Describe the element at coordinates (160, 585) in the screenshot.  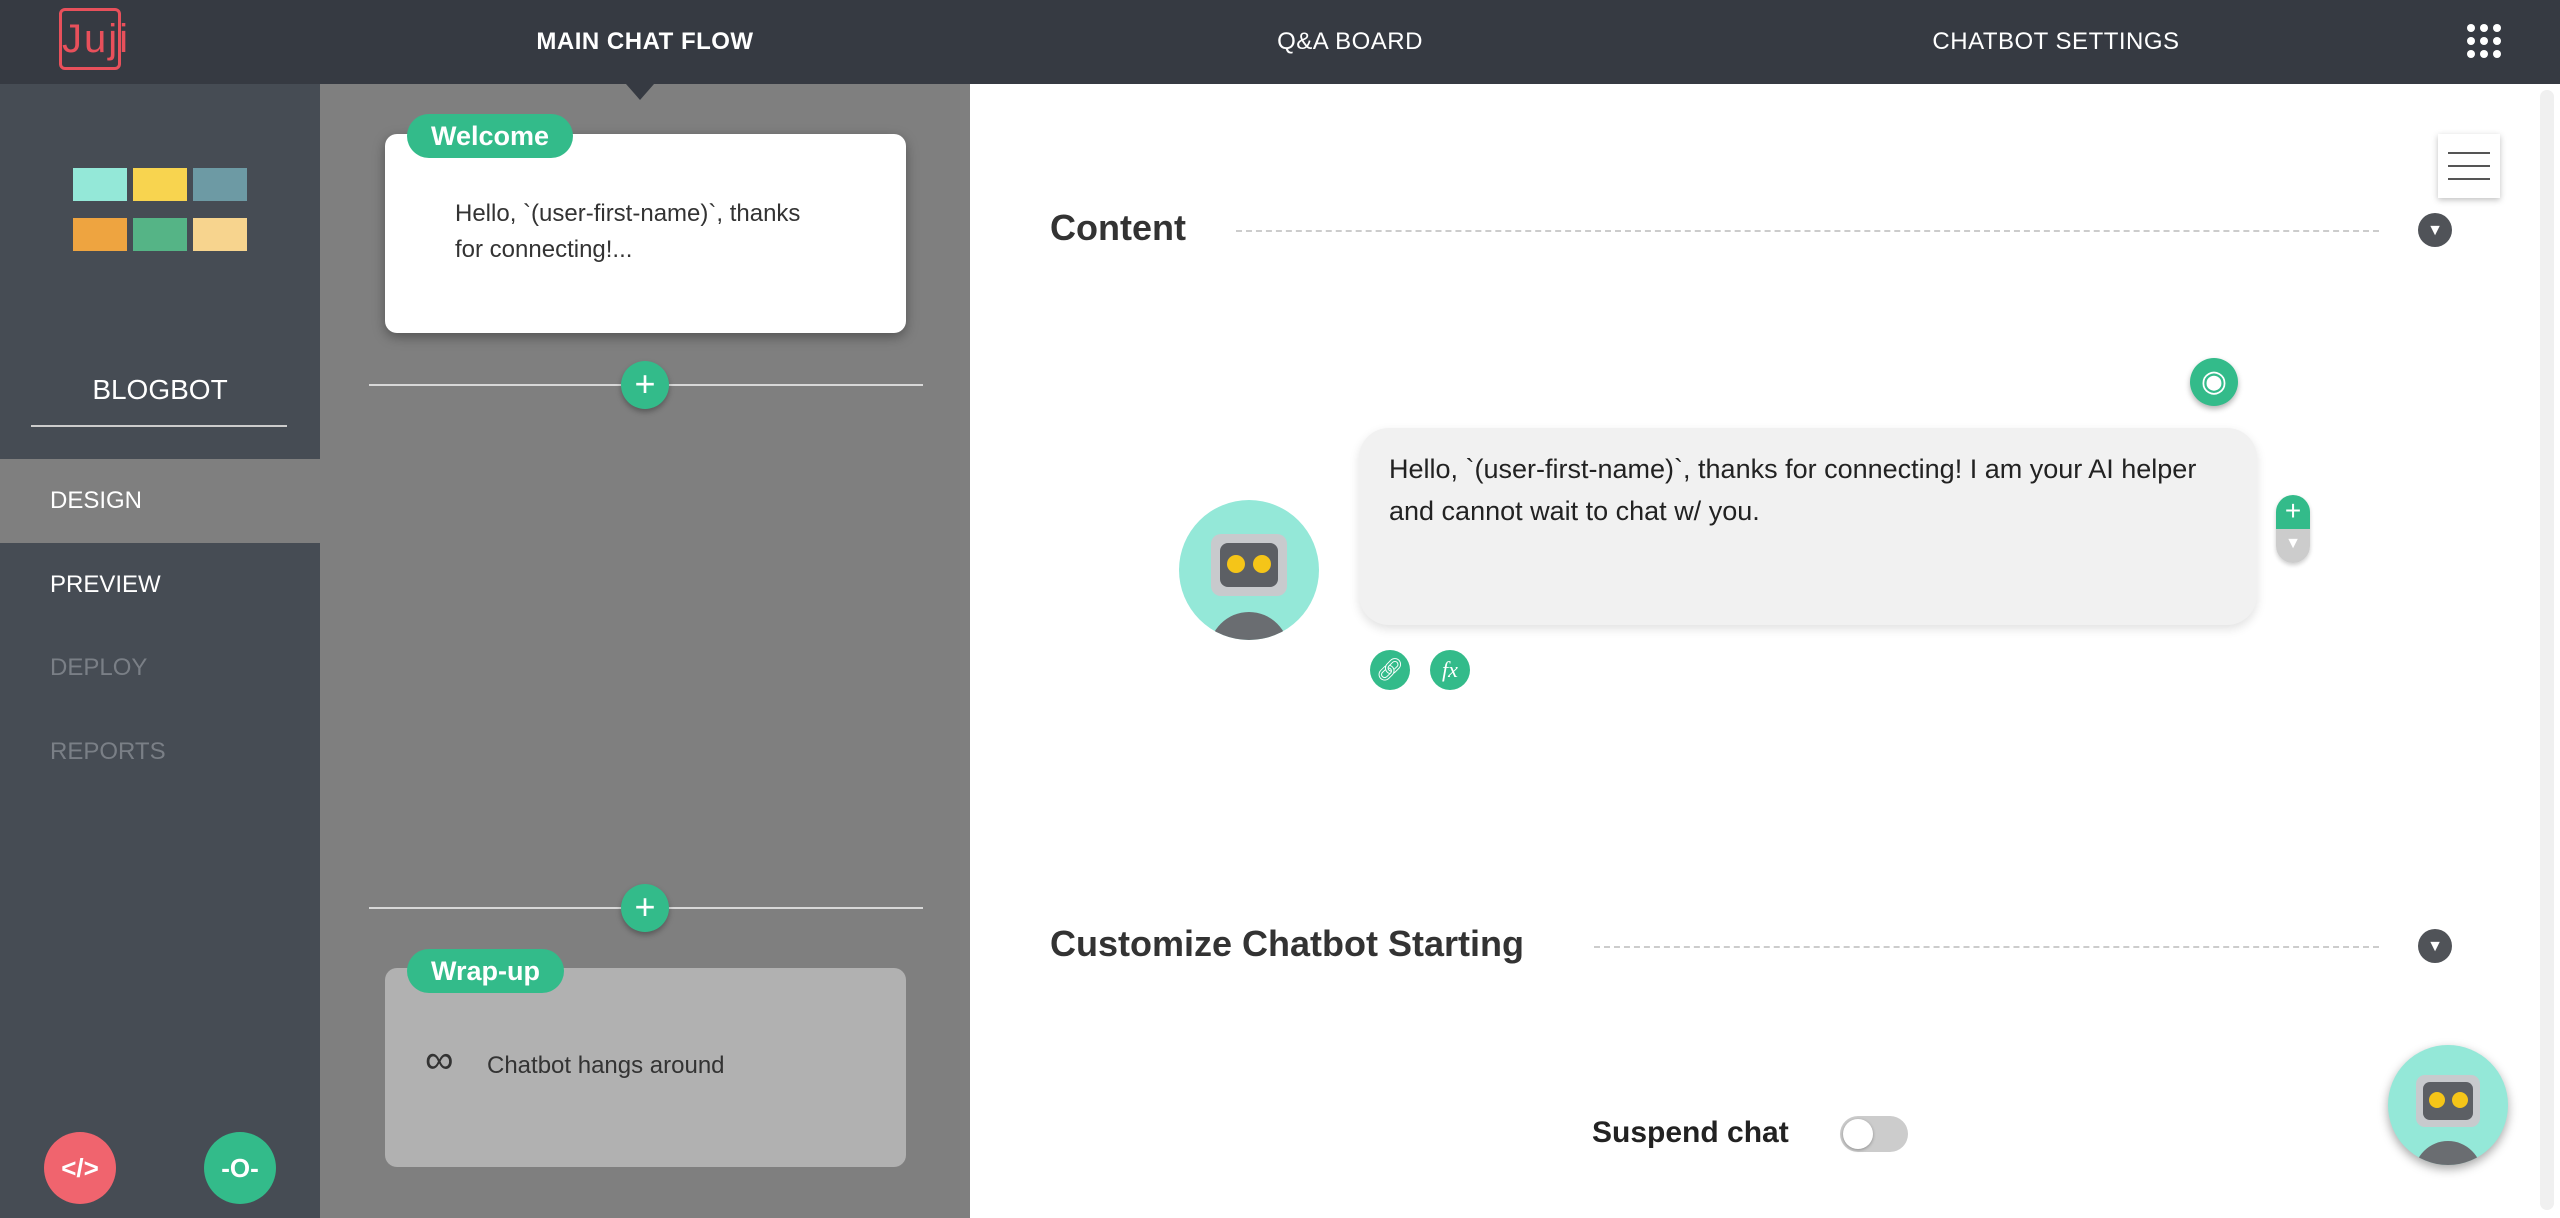
I see `sidebar-item-preview: PREVIEW` at that location.